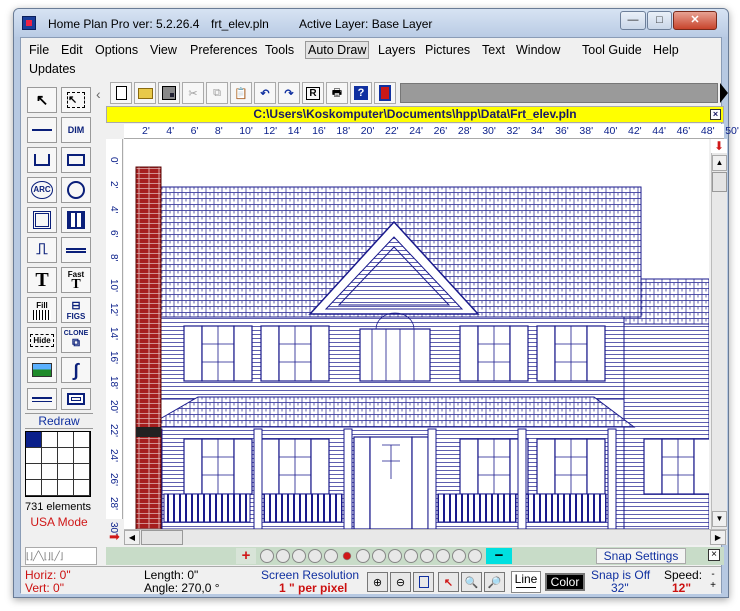 The image size is (740, 611). What do you see at coordinates (499, 556) in the screenshot?
I see `remove-layer-button: −` at bounding box center [499, 556].